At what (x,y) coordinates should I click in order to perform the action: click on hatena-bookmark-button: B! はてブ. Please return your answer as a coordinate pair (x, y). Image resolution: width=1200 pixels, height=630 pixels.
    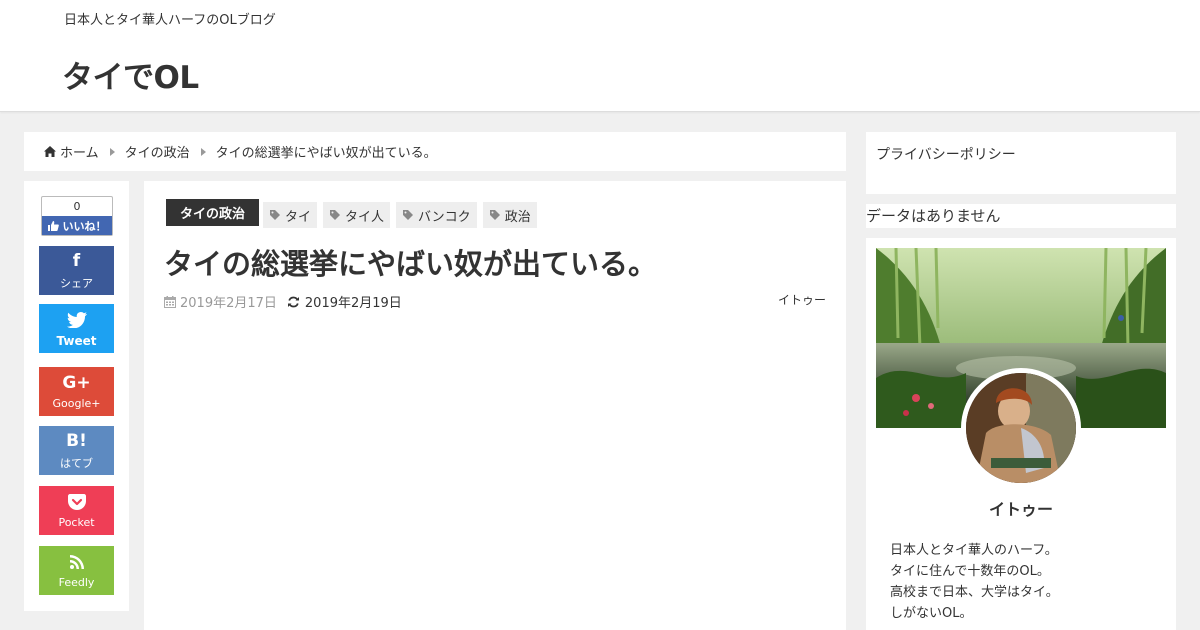
    Looking at the image, I should click on (76, 450).